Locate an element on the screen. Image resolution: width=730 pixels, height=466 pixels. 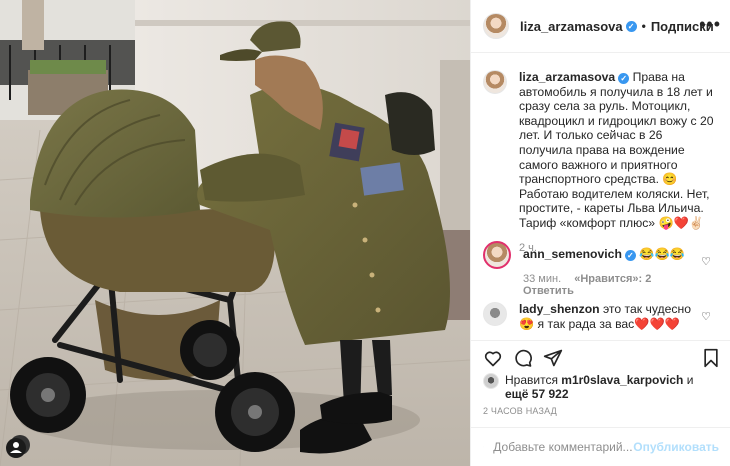
author-username: liza_arzamasova is located at coordinates (571, 26).